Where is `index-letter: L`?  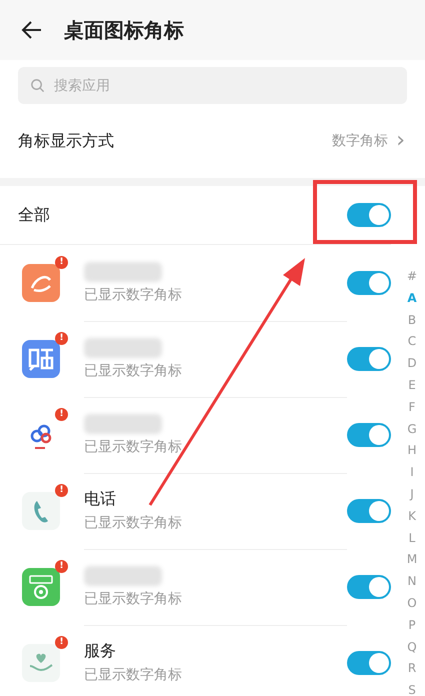
index-letter: L is located at coordinates (412, 539).